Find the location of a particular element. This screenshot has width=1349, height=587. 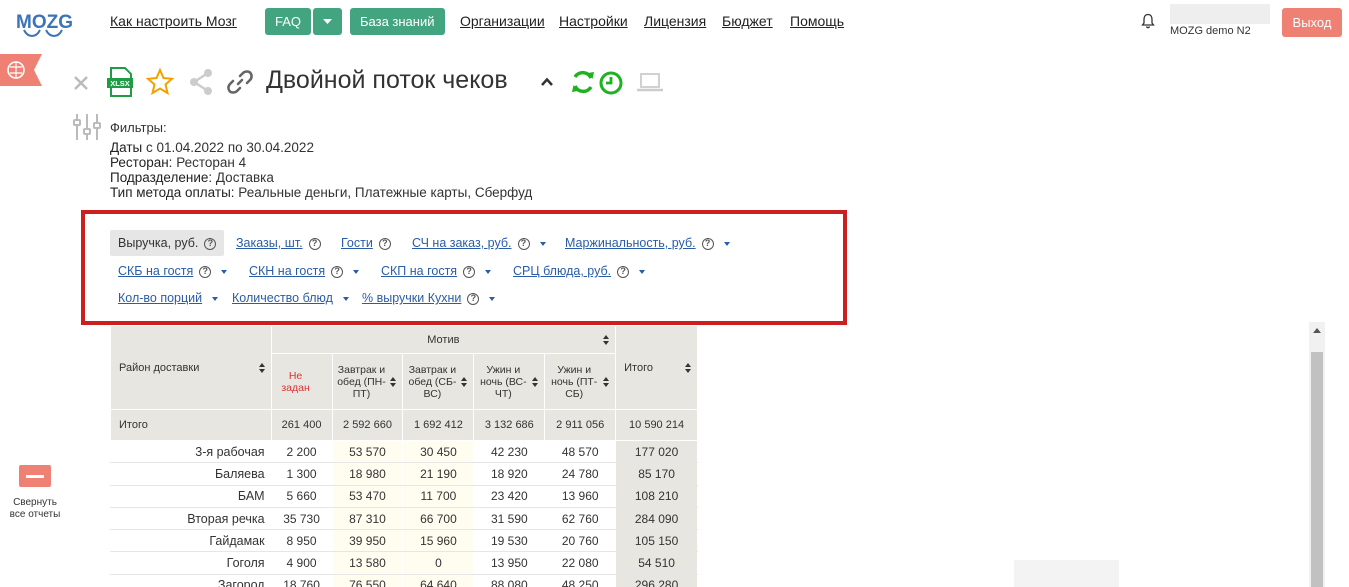

metric-skb: СКБ на гостя? is located at coordinates (173, 271).